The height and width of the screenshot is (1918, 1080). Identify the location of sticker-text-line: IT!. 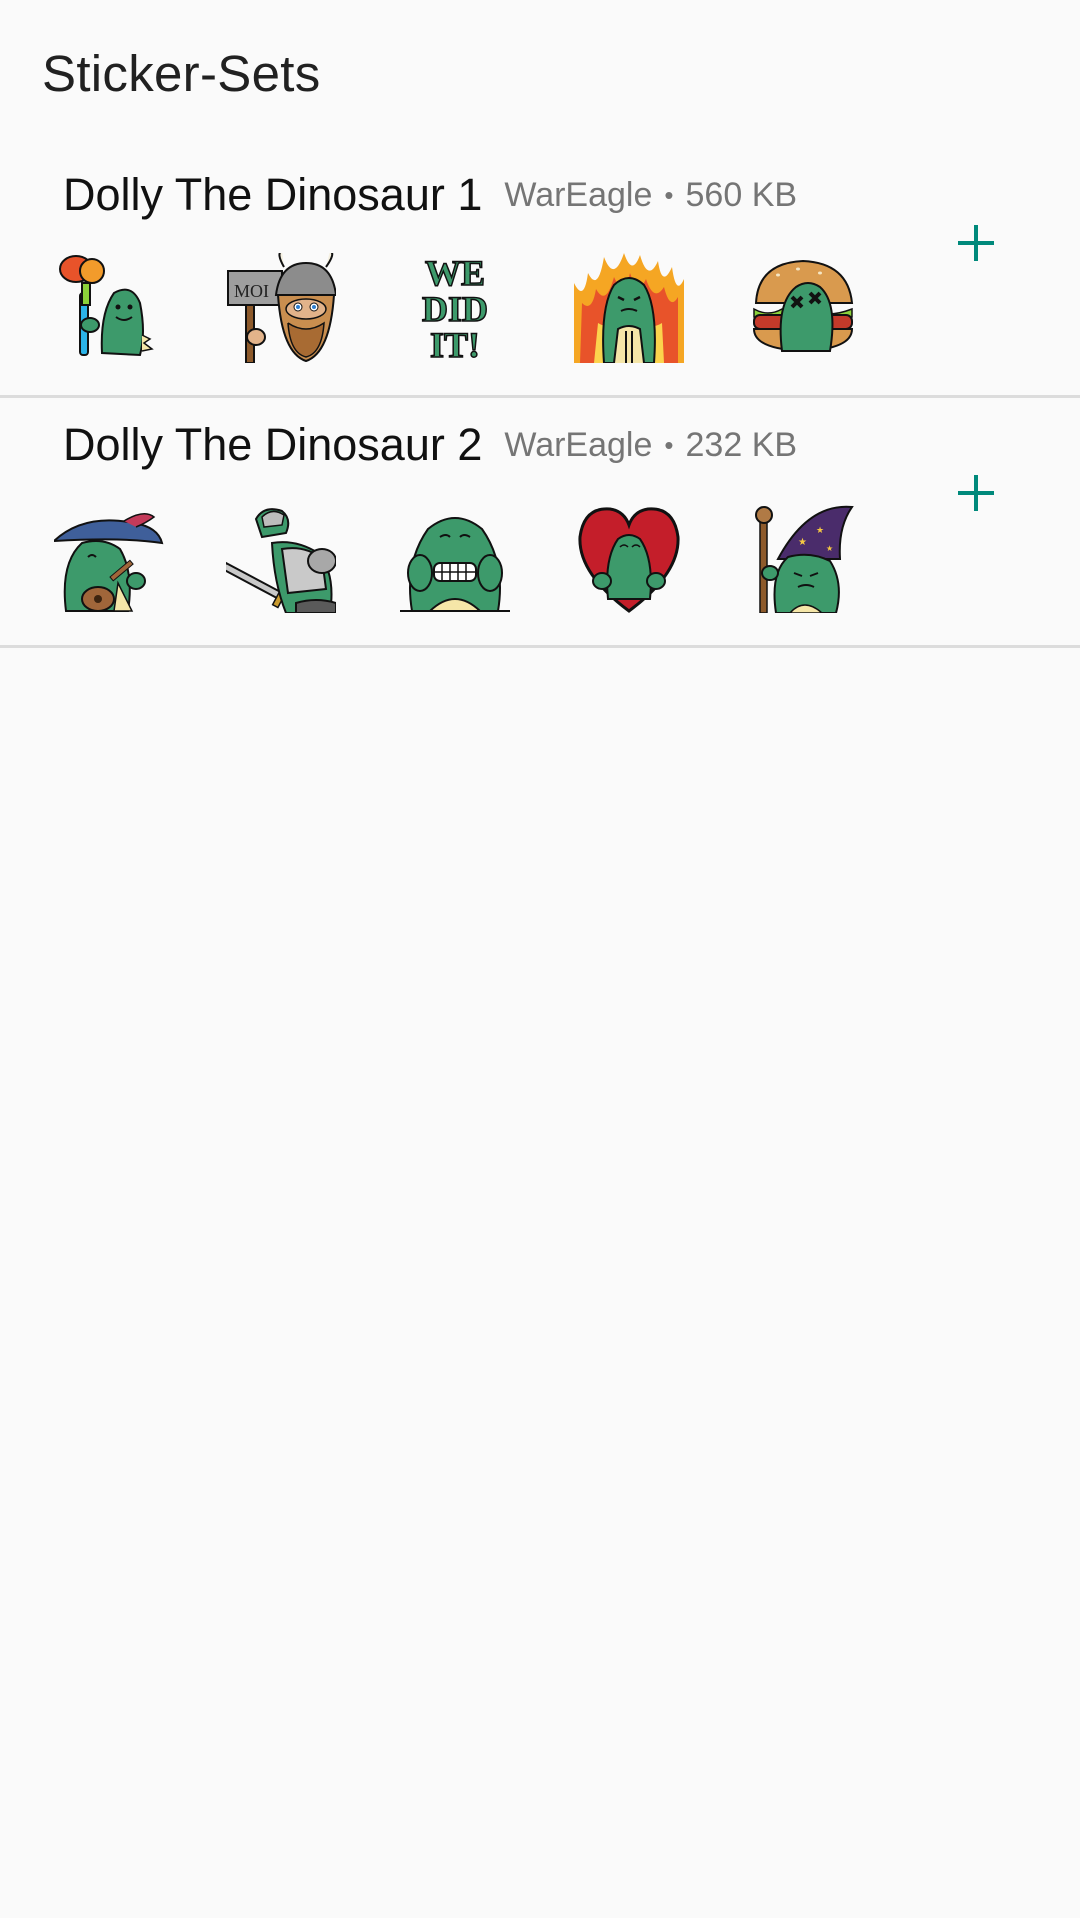
(455, 344).